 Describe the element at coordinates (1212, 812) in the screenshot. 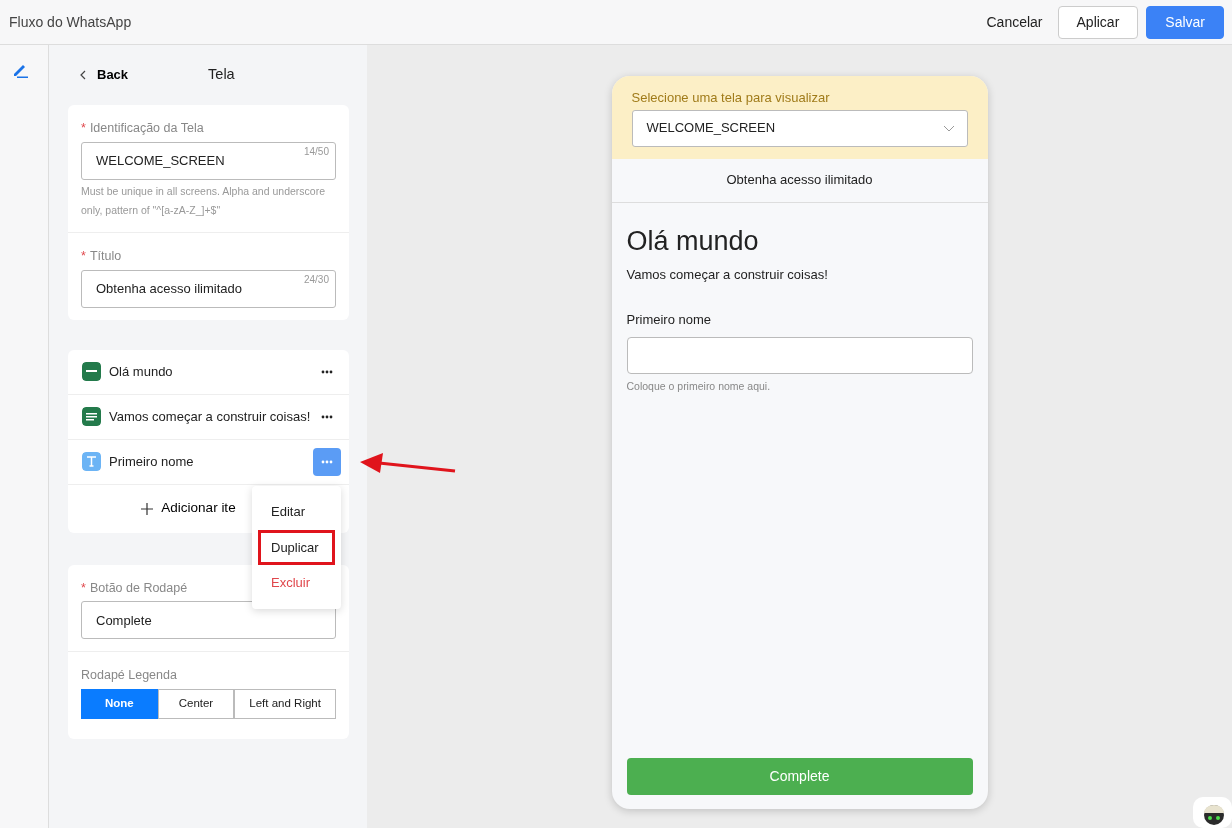

I see `robot-assistant-icon` at that location.